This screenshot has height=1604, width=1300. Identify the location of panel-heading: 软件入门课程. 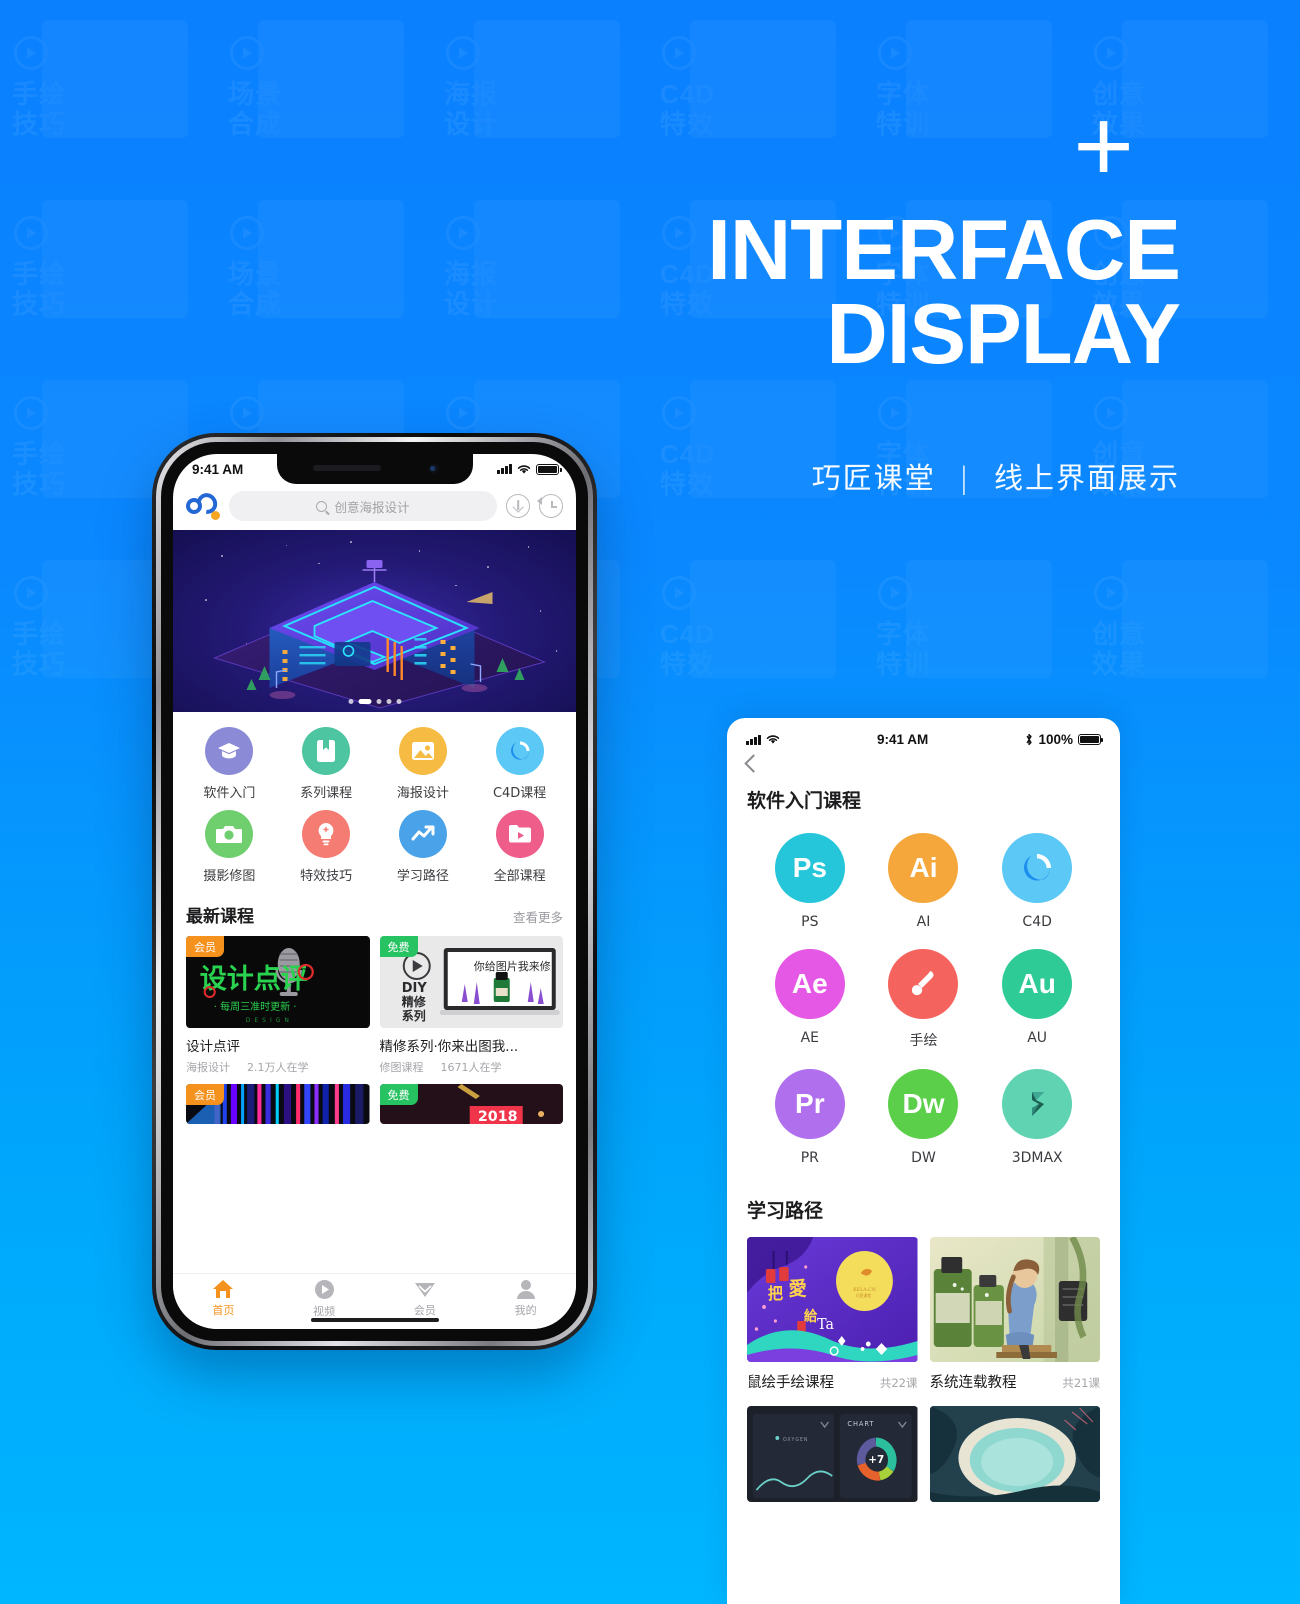
(804, 801).